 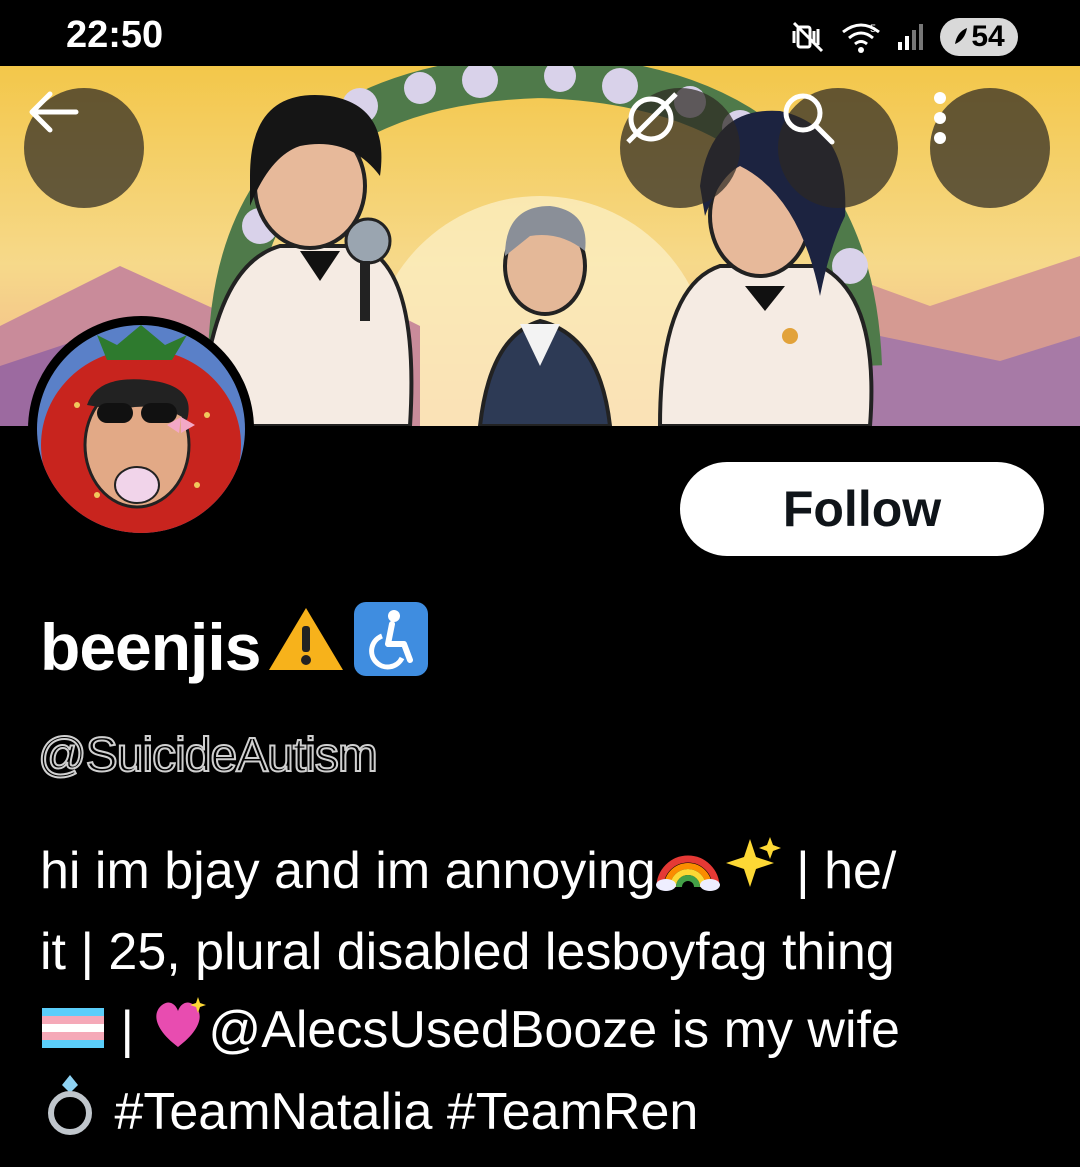 I want to click on status-time: 22:50, so click(x=115, y=35).